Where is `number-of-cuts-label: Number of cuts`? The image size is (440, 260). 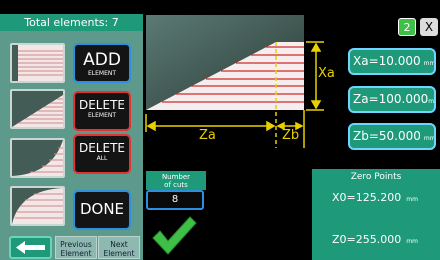
number-of-cuts-label: Number of cuts is located at coordinates (176, 180).